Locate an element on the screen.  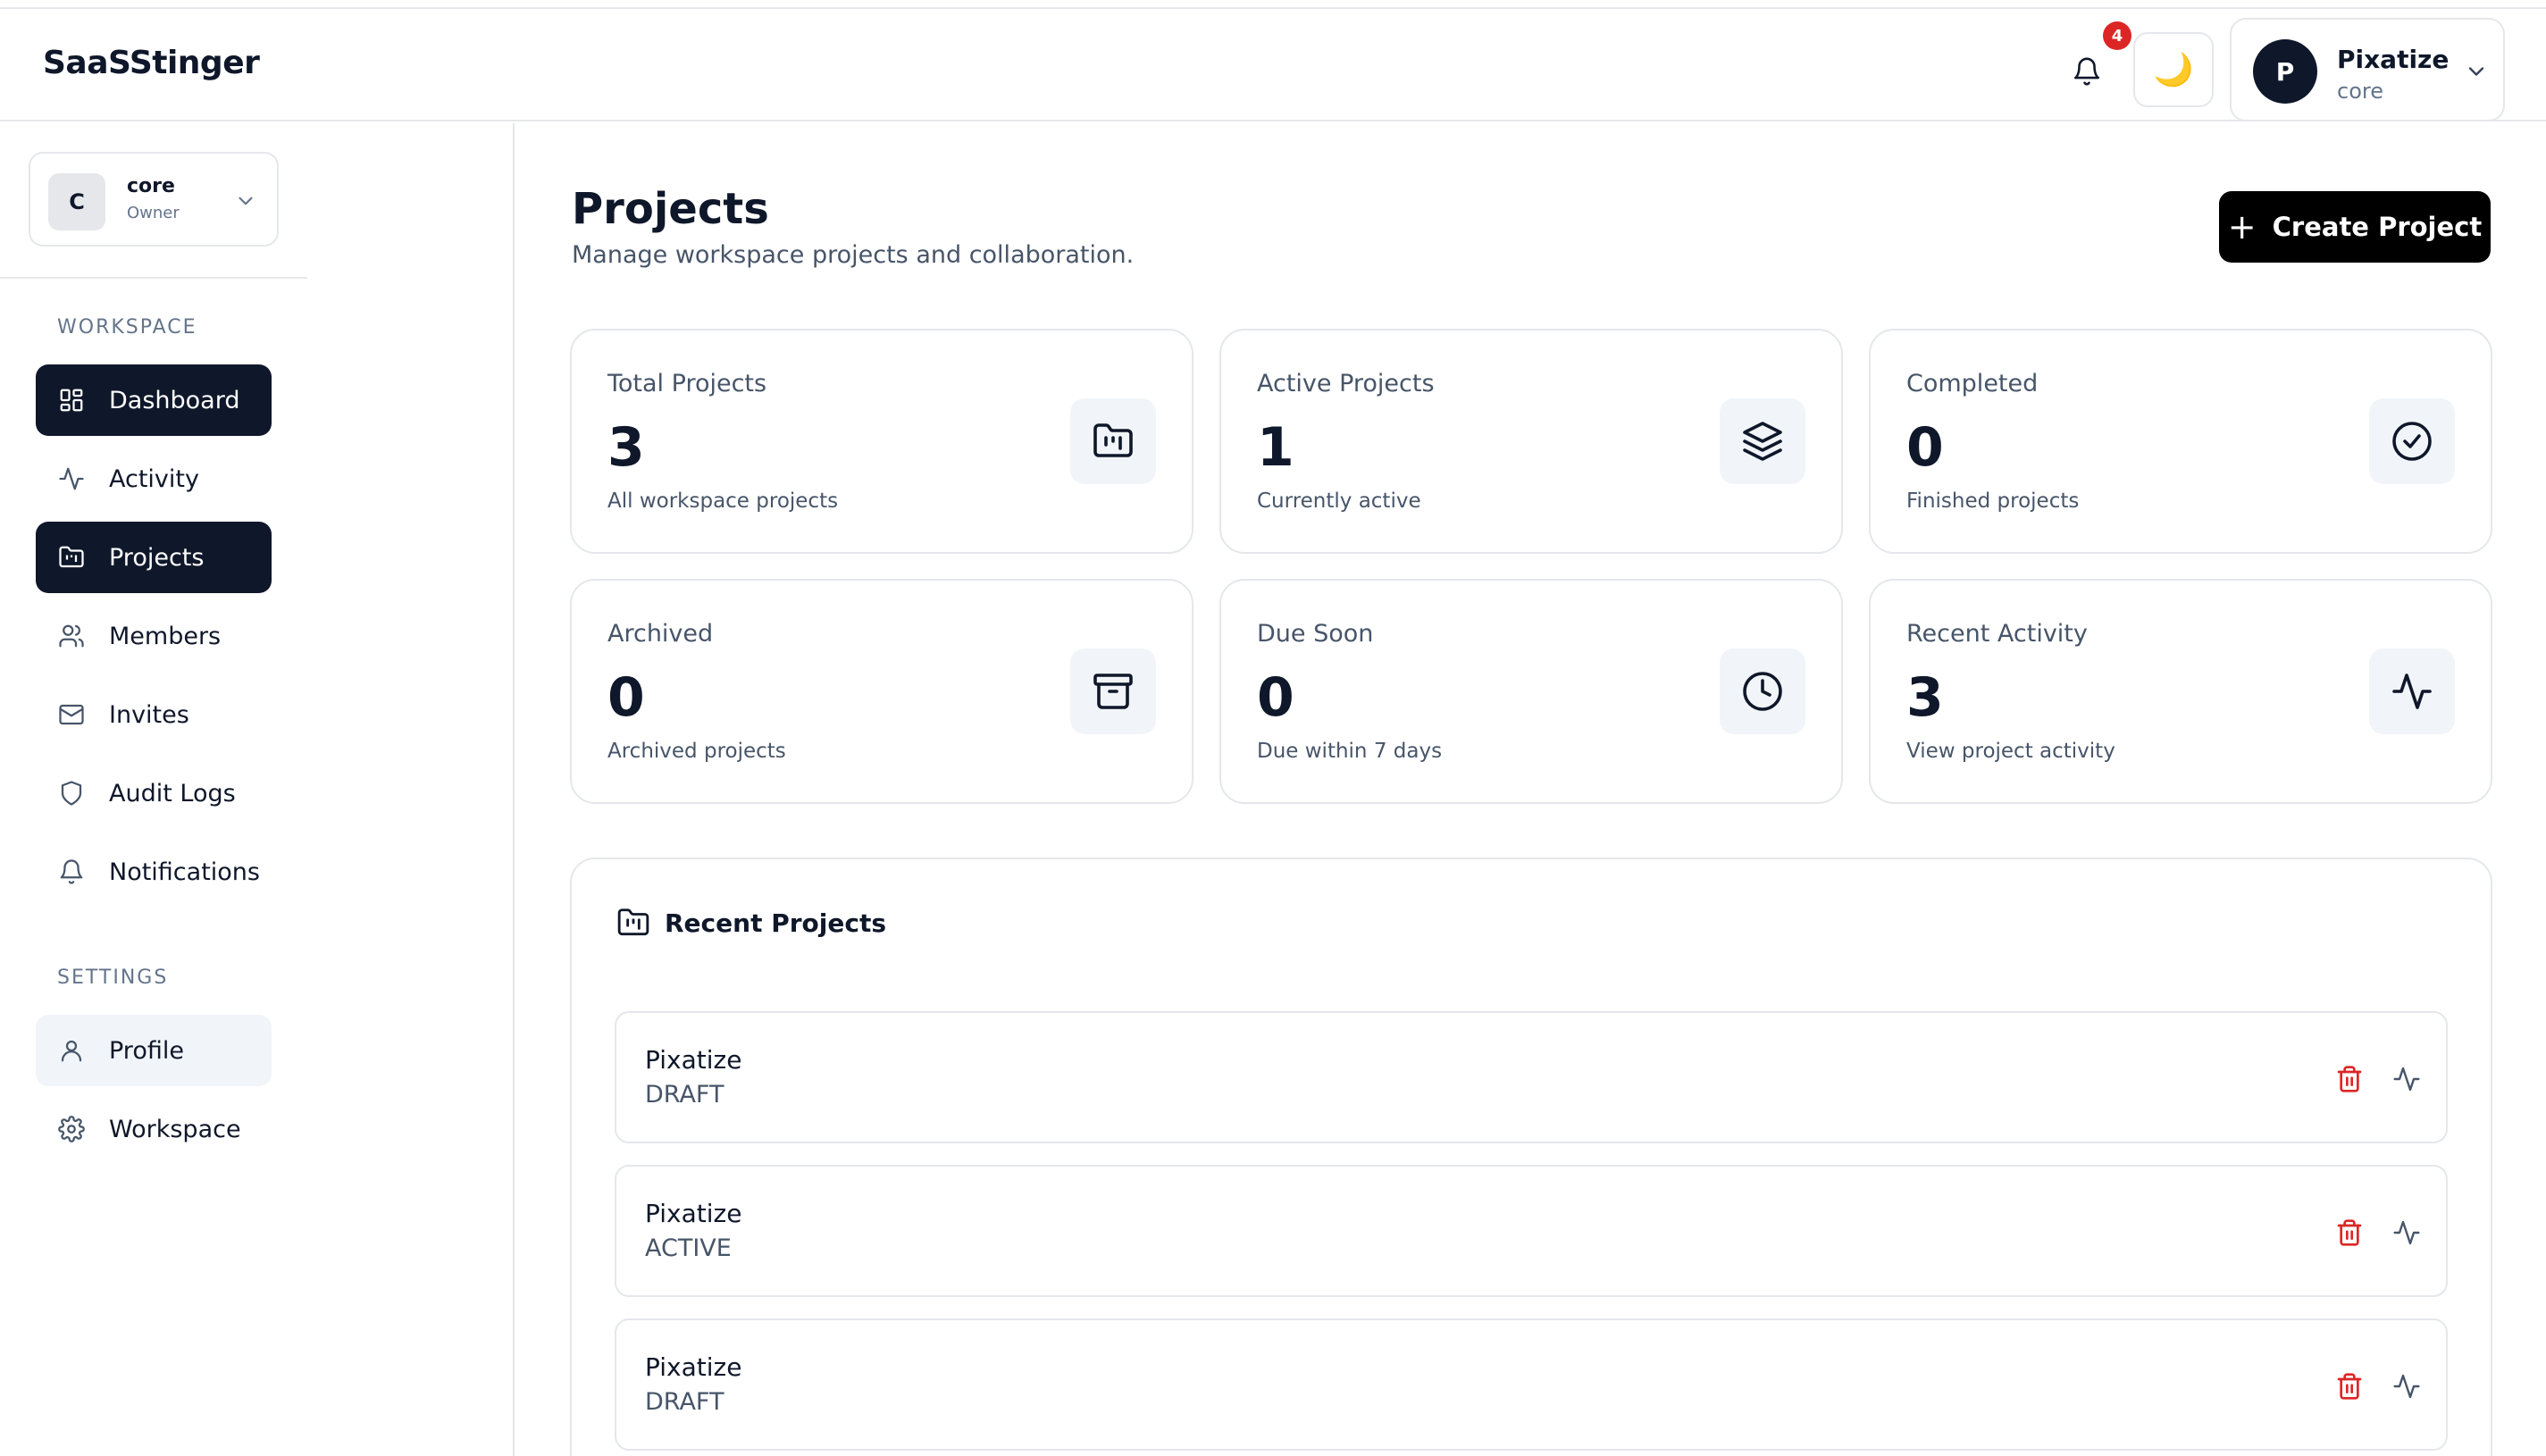
recent-projects-header: Recent Projects is located at coordinates (751, 923).